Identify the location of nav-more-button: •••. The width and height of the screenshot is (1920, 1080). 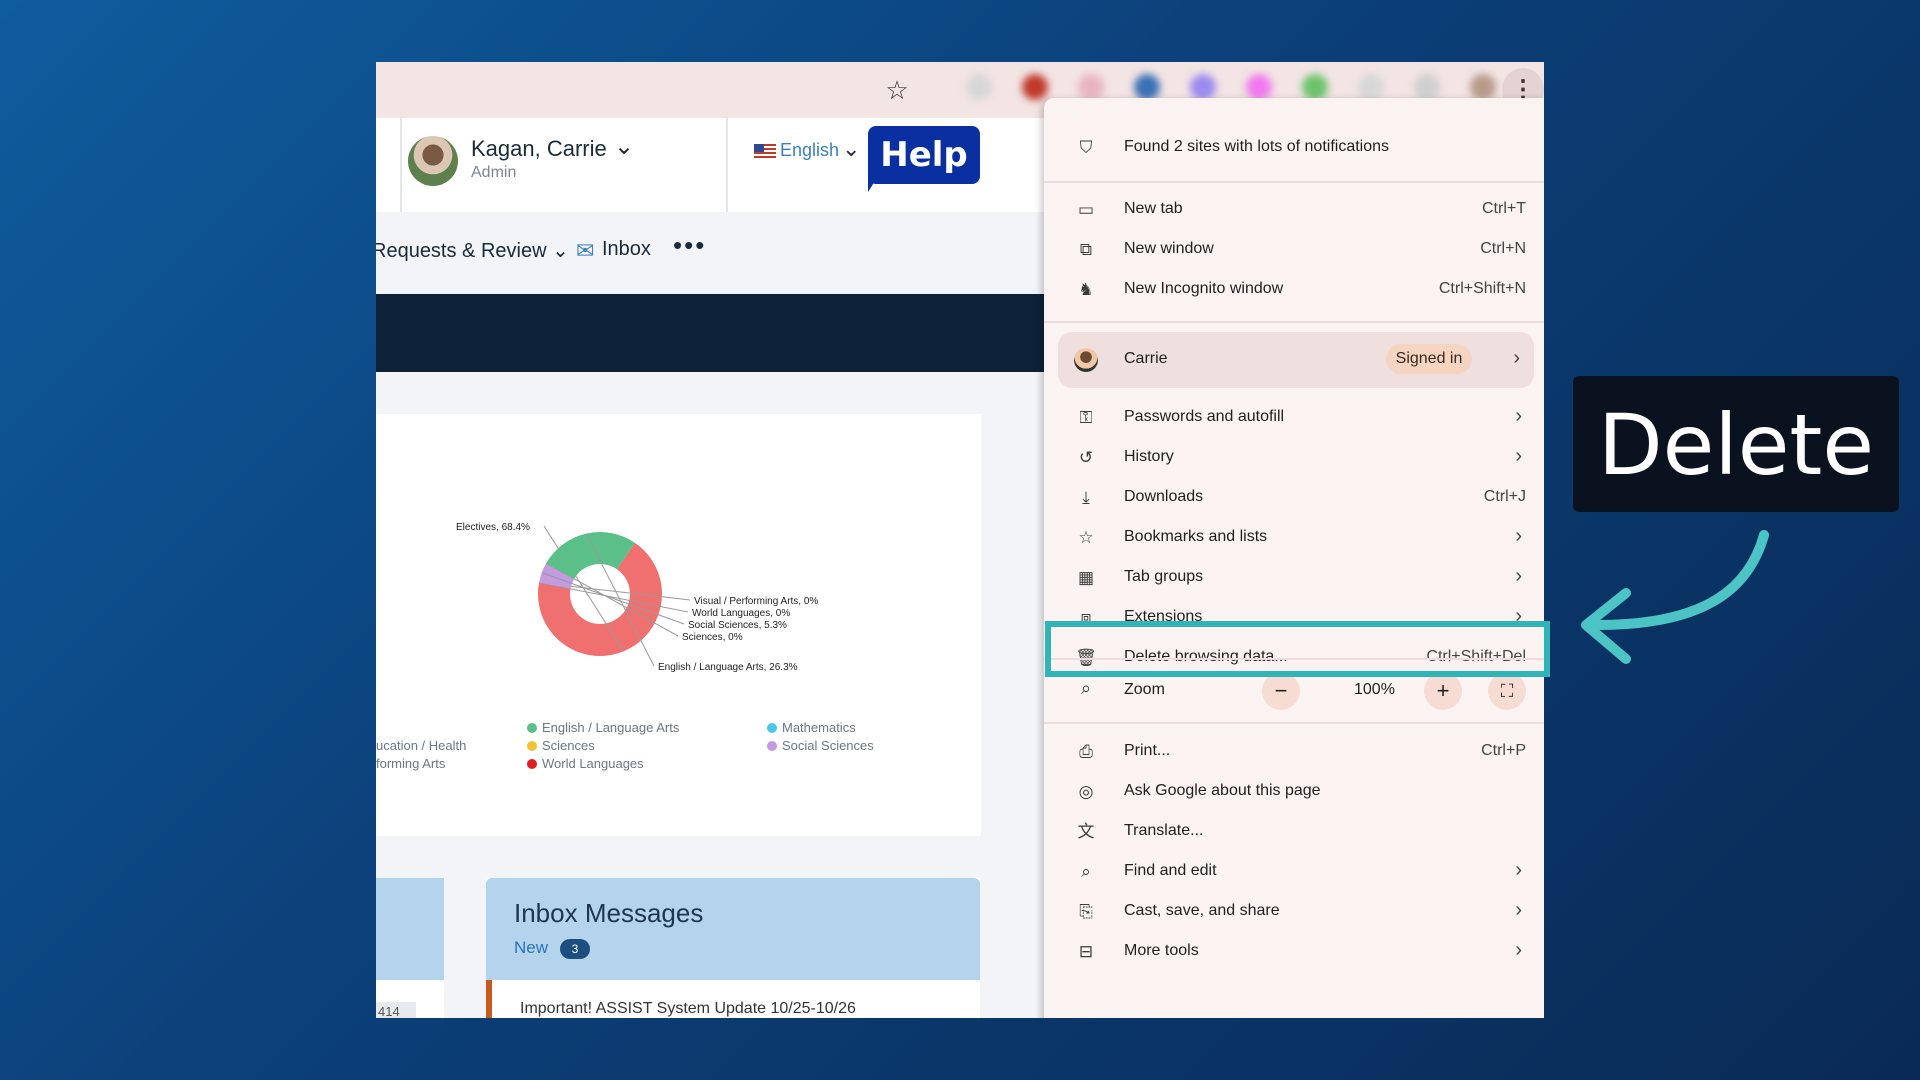
(689, 245).